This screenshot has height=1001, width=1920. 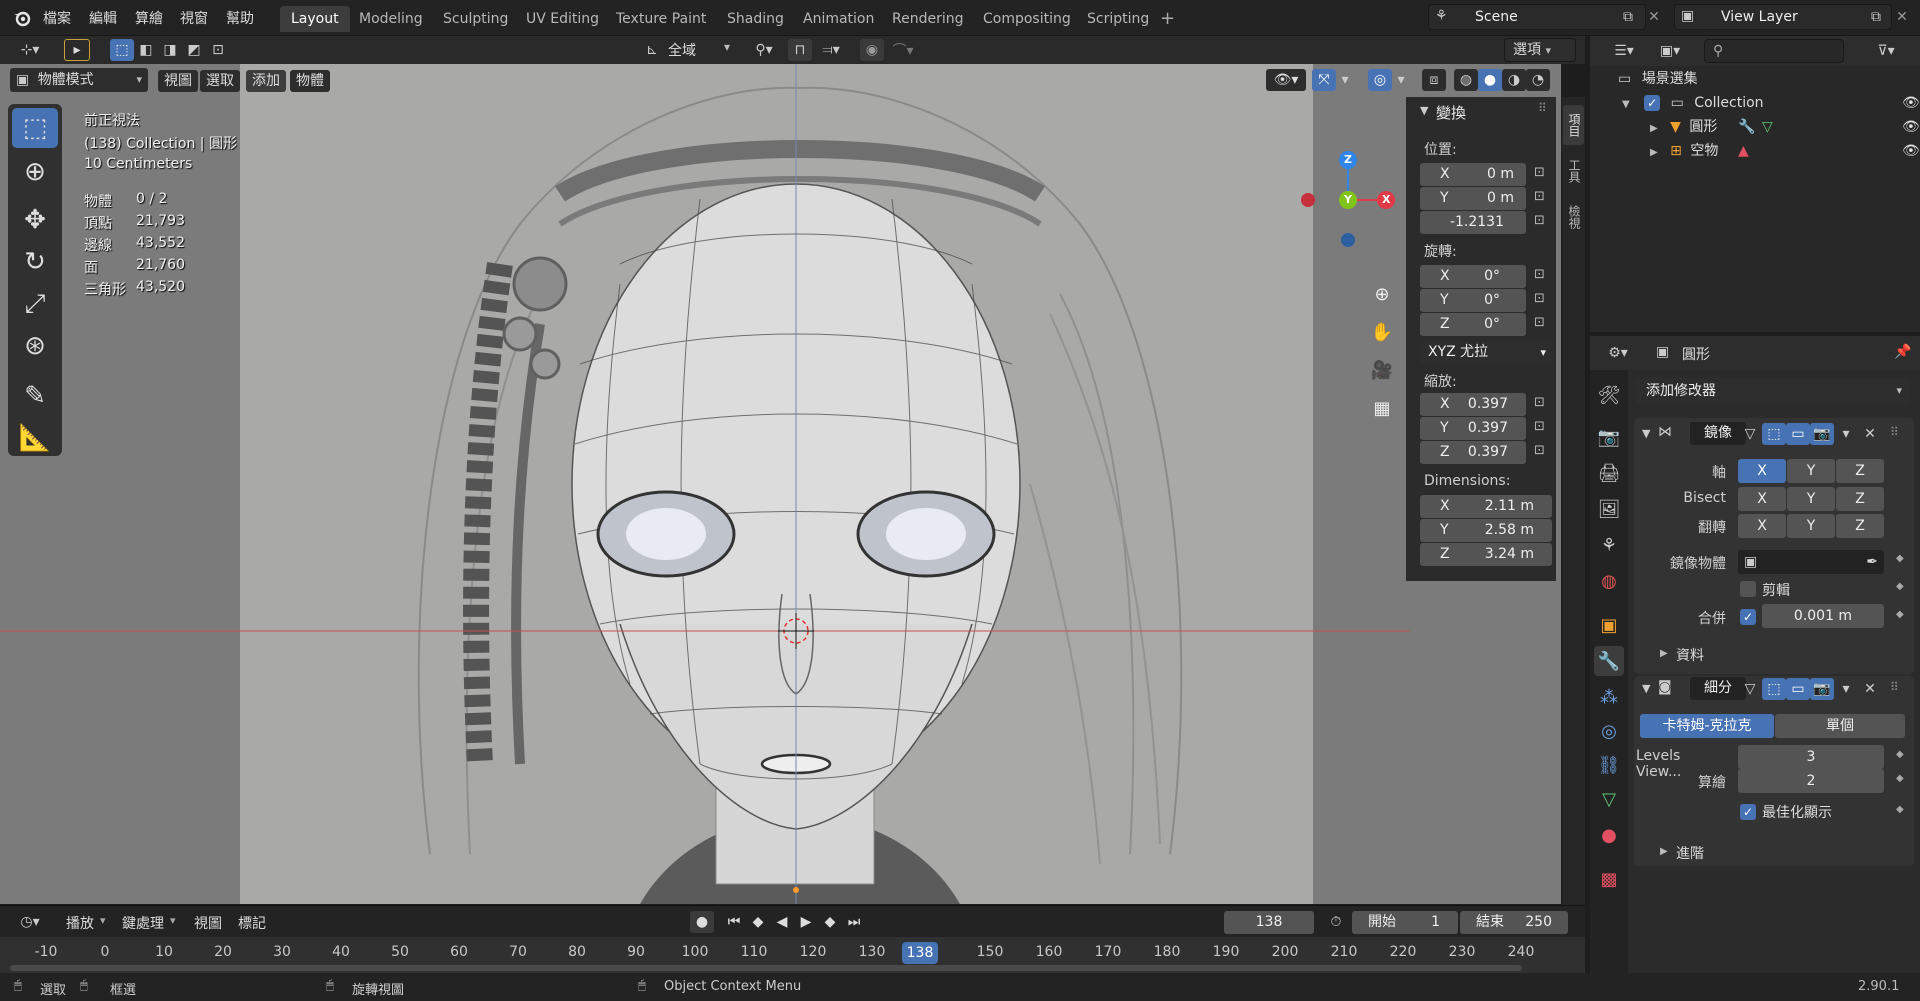 I want to click on location-y-field: Y 0 m, so click(x=1473, y=198).